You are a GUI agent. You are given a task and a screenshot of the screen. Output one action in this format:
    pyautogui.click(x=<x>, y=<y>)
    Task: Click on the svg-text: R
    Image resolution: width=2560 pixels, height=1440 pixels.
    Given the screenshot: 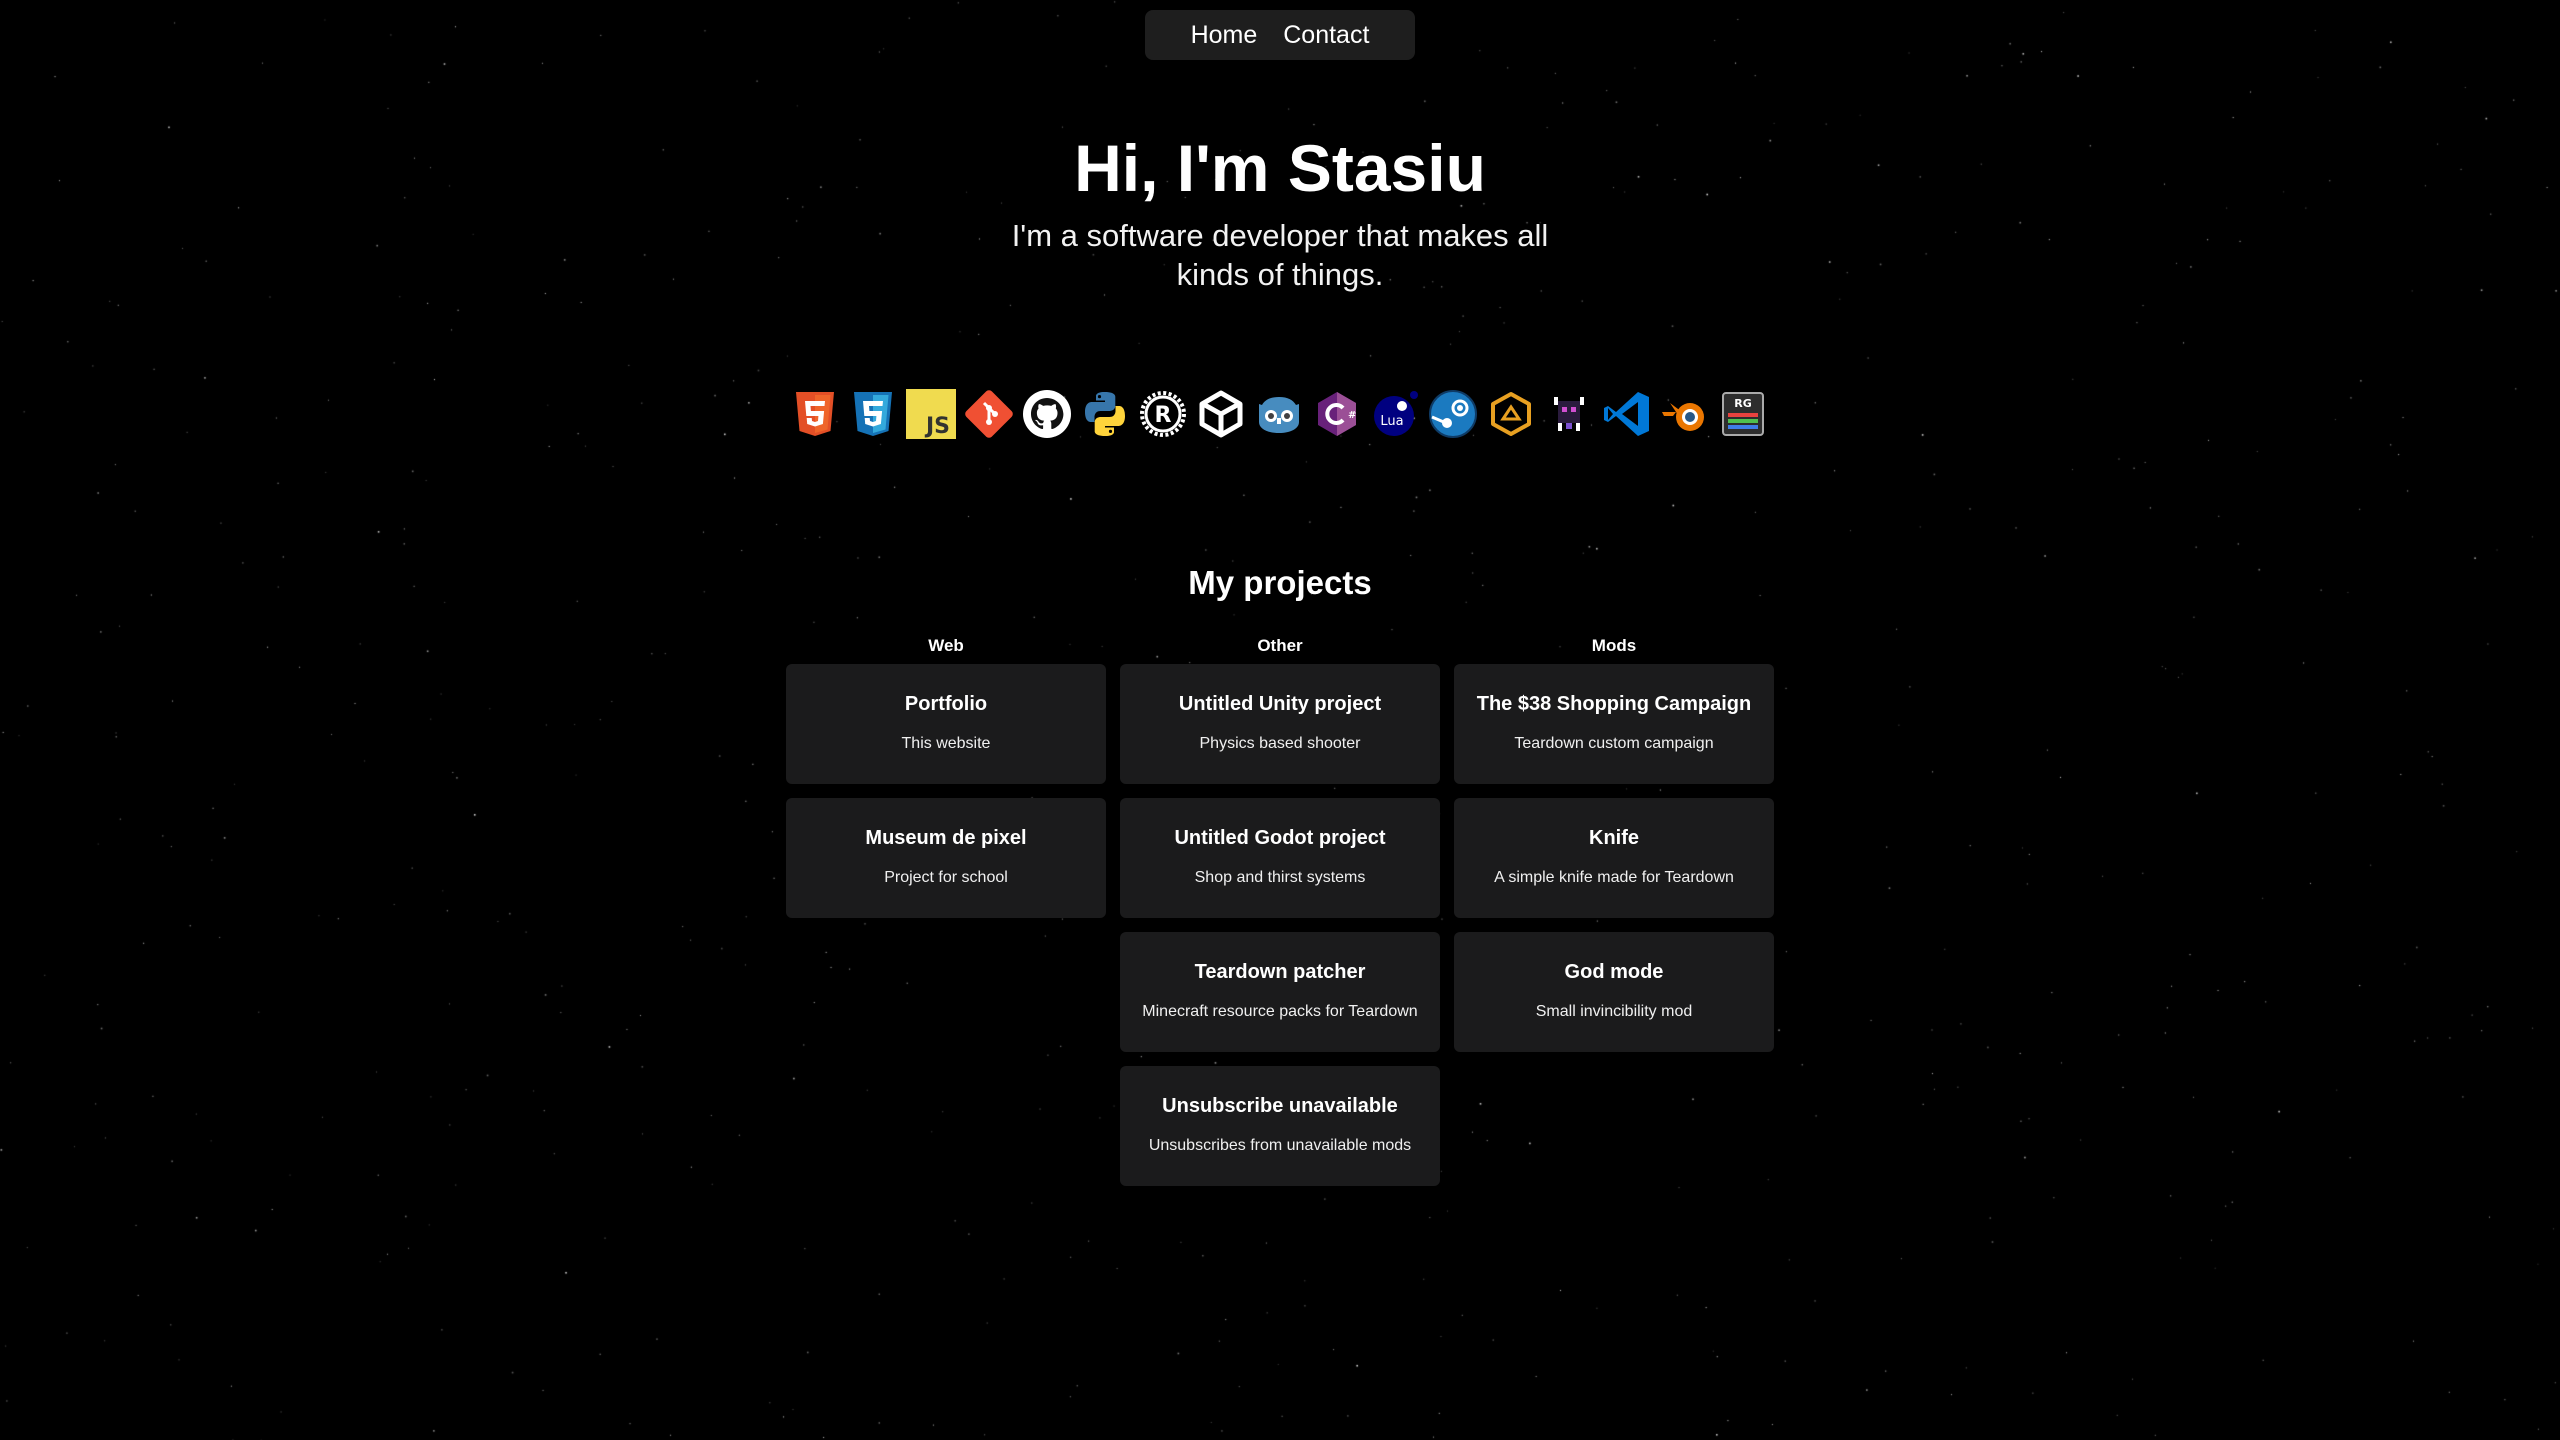 What is the action you would take?
    pyautogui.click(x=1163, y=415)
    